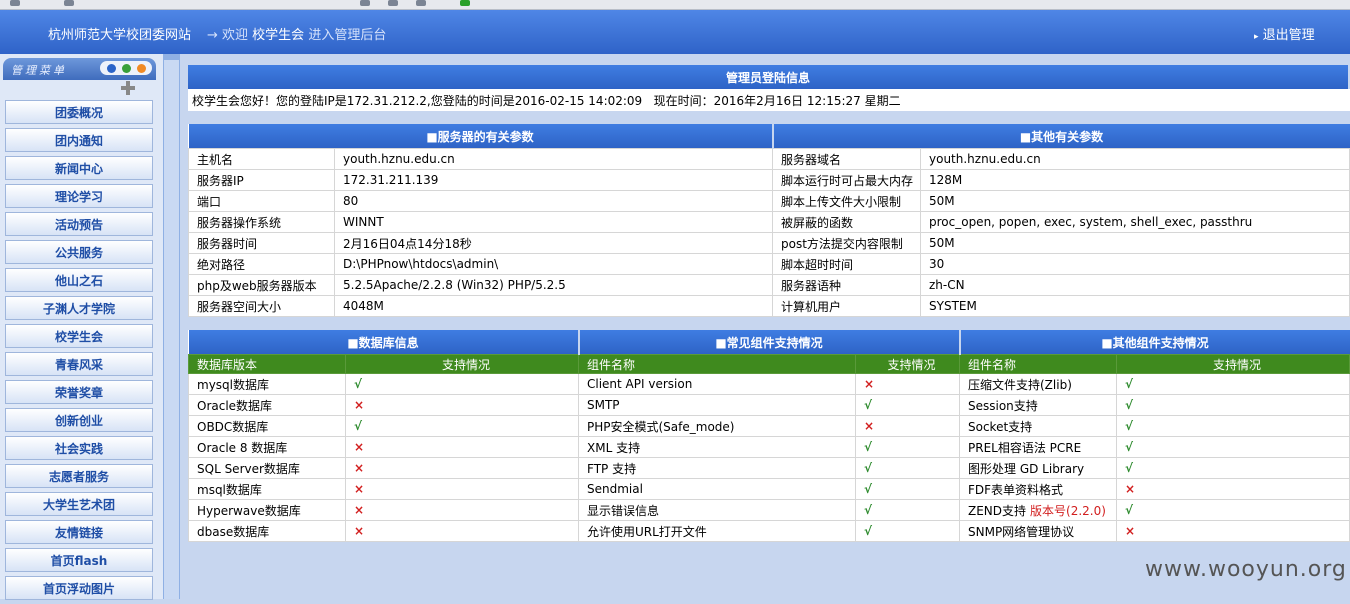 The height and width of the screenshot is (604, 1350). Describe the element at coordinates (79, 308) in the screenshot. I see `menu-item: 子渊人才学院` at that location.